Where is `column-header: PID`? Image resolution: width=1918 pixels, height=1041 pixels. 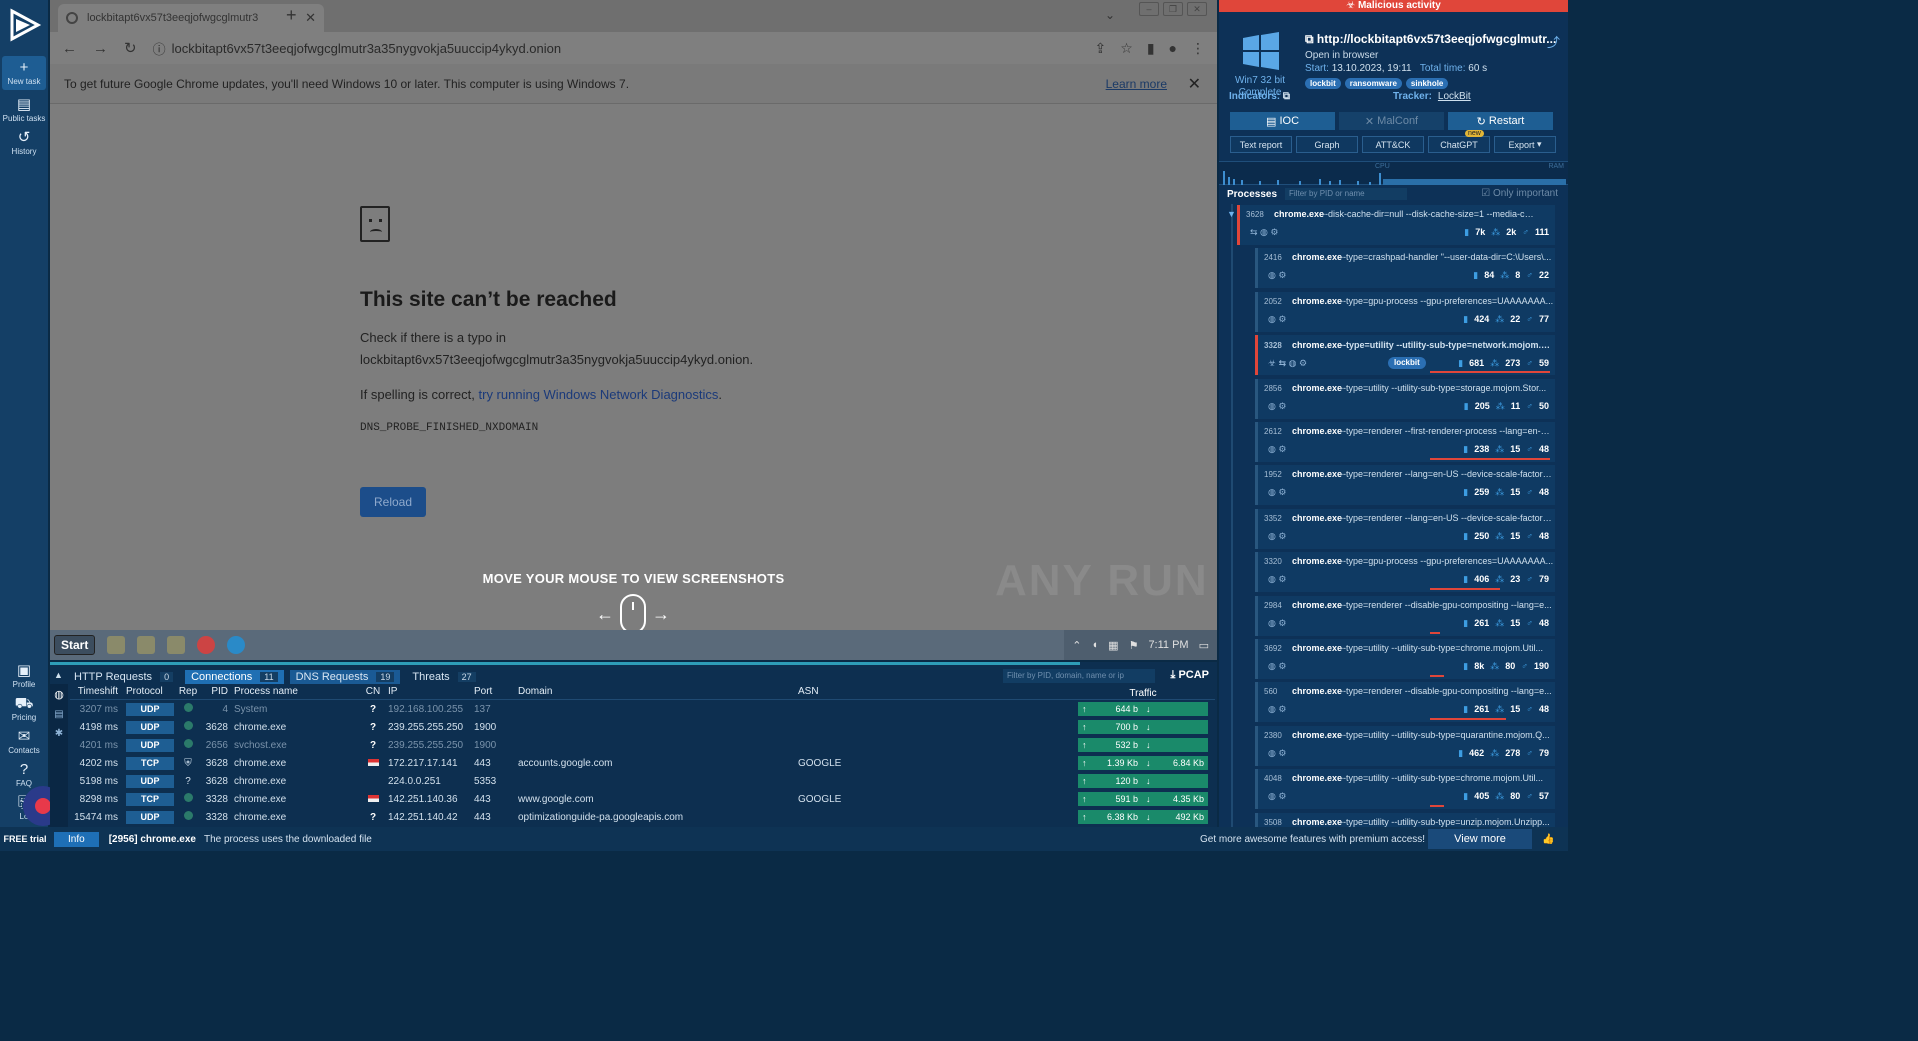 column-header: PID is located at coordinates (218, 692).